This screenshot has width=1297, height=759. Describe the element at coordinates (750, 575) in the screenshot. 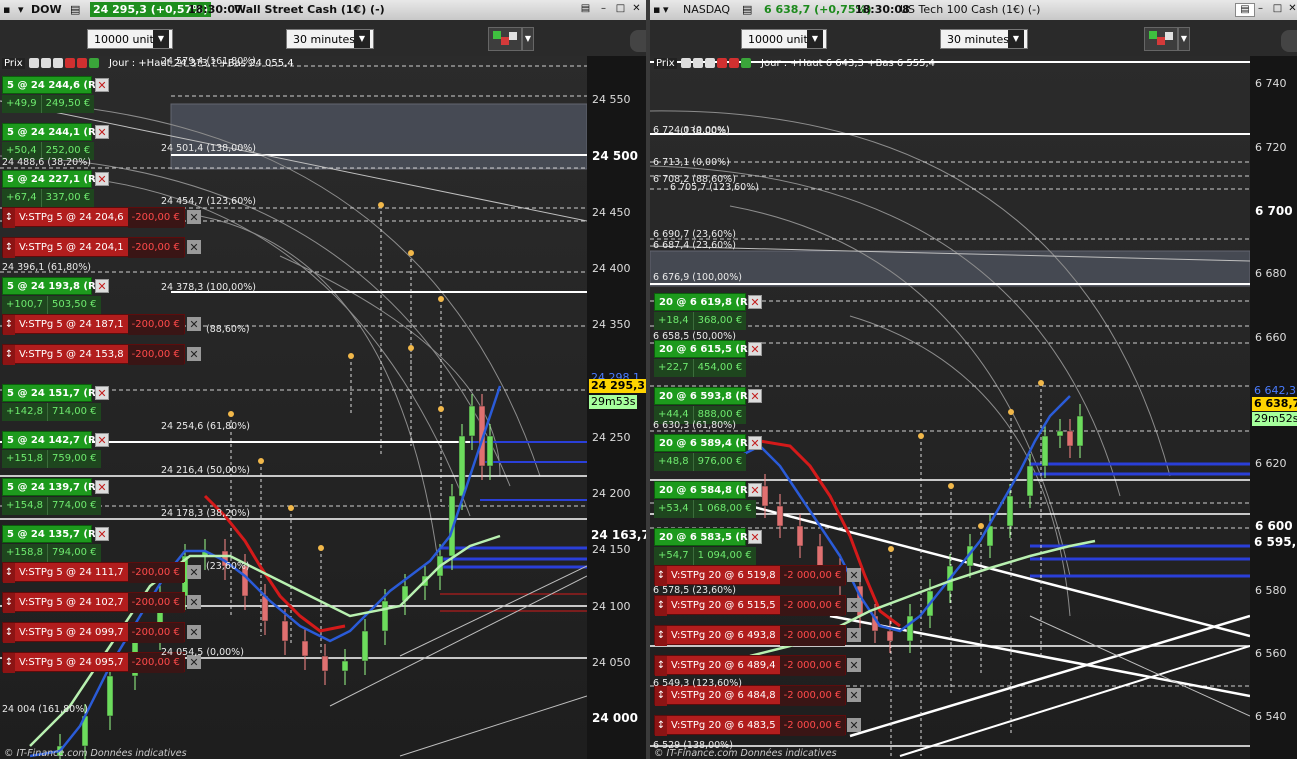

I see `stop-order: ↕ V:STPg 20 @ 6 519,8 -2 000,00 €` at that location.